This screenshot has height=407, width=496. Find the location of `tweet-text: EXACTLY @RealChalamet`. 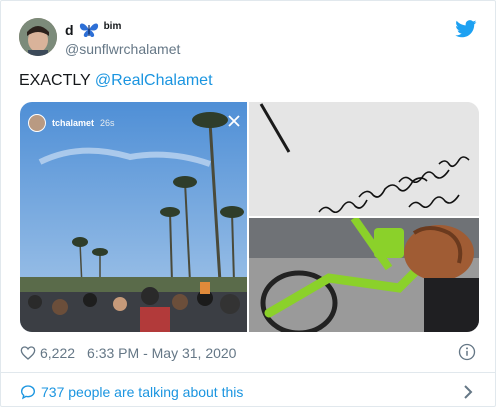

tweet-text: EXACTLY @RealChalamet is located at coordinates (116, 81).